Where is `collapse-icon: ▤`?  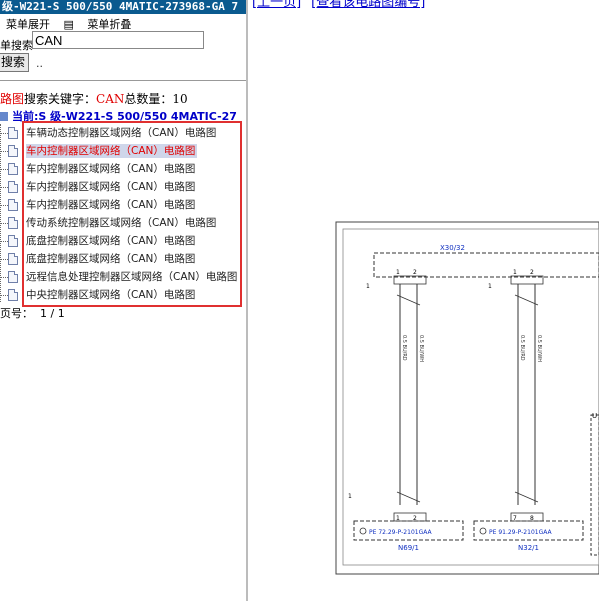
collapse-icon: ▤ is located at coordinates (69, 24).